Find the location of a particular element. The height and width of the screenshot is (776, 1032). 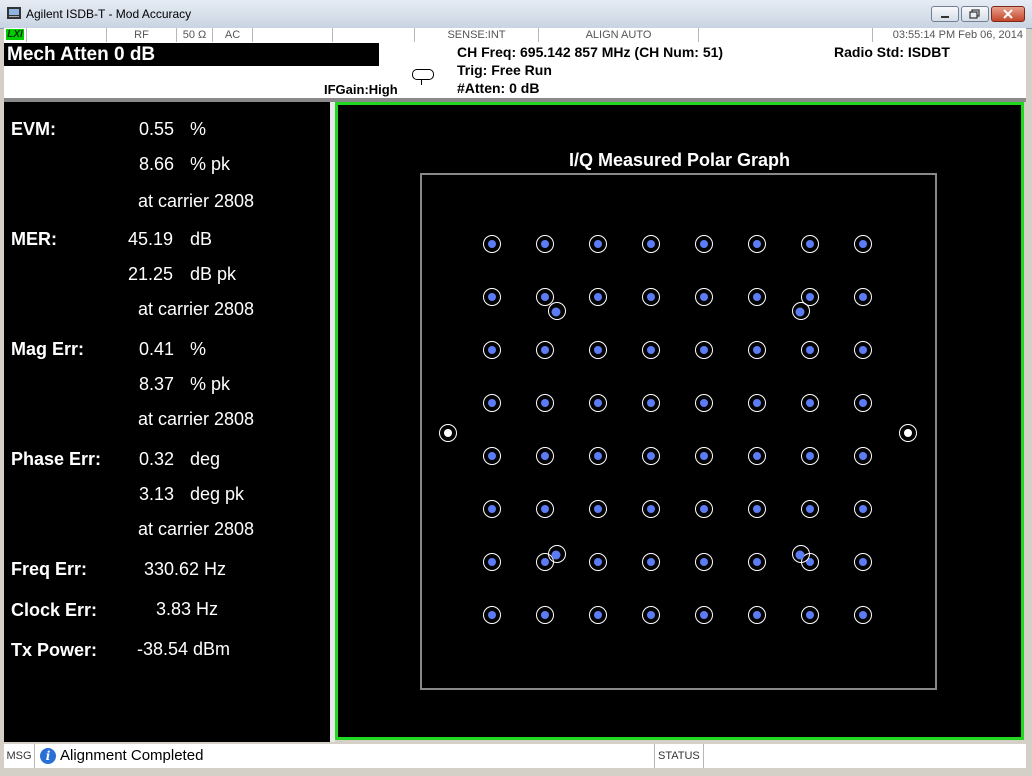

tx-power-label: Tx Power: is located at coordinates (54, 650).